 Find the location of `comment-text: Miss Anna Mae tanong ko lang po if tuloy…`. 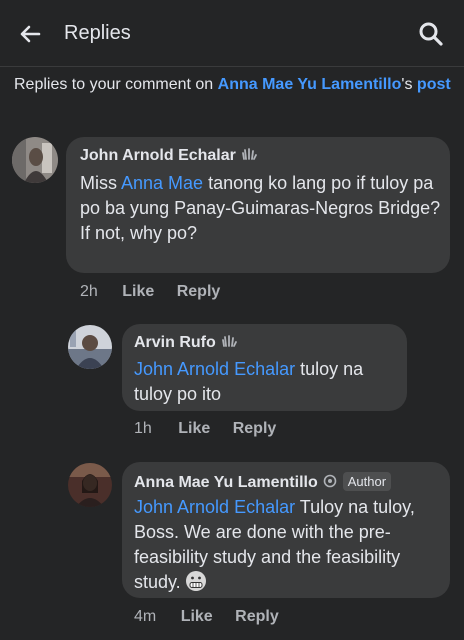

comment-text: Miss Anna Mae tanong ko lang po if tuloy… is located at coordinates (260, 208).